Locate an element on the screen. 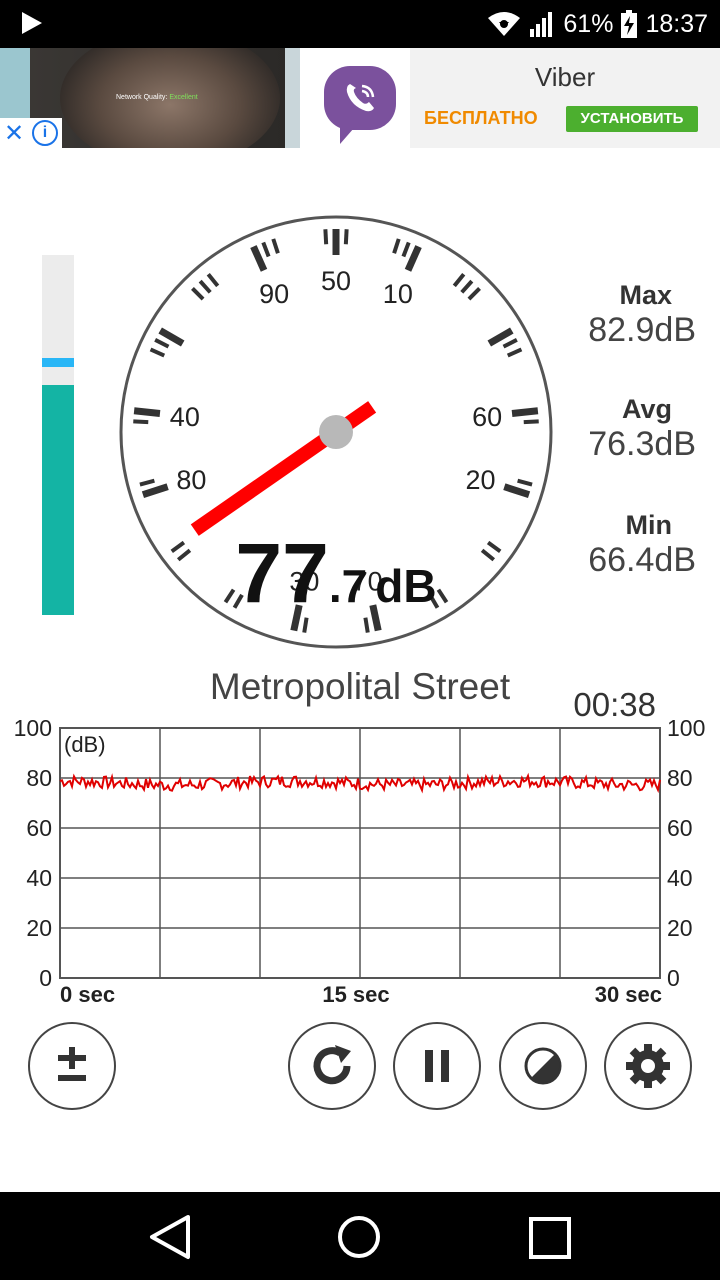 This screenshot has width=720, height=1280. gauge-label: 60 is located at coordinates (487, 417).